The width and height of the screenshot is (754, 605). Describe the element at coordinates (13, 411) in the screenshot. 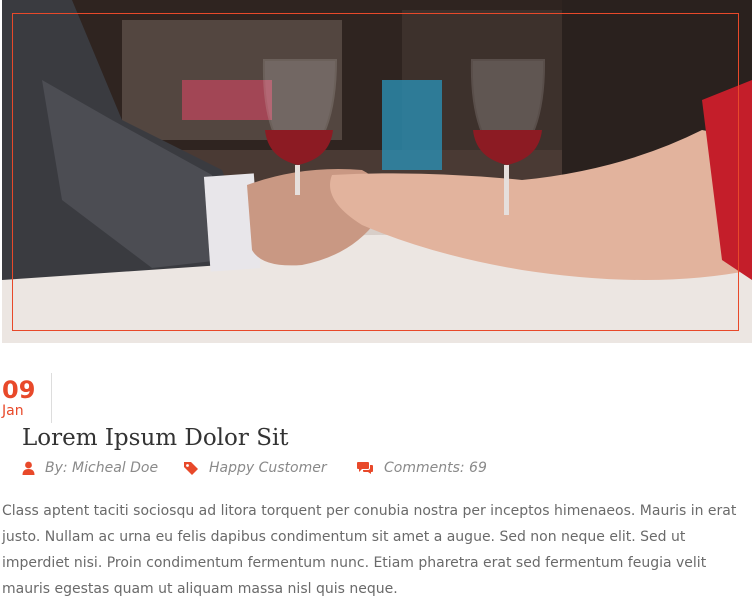

I see `post-date-month: Jan` at that location.